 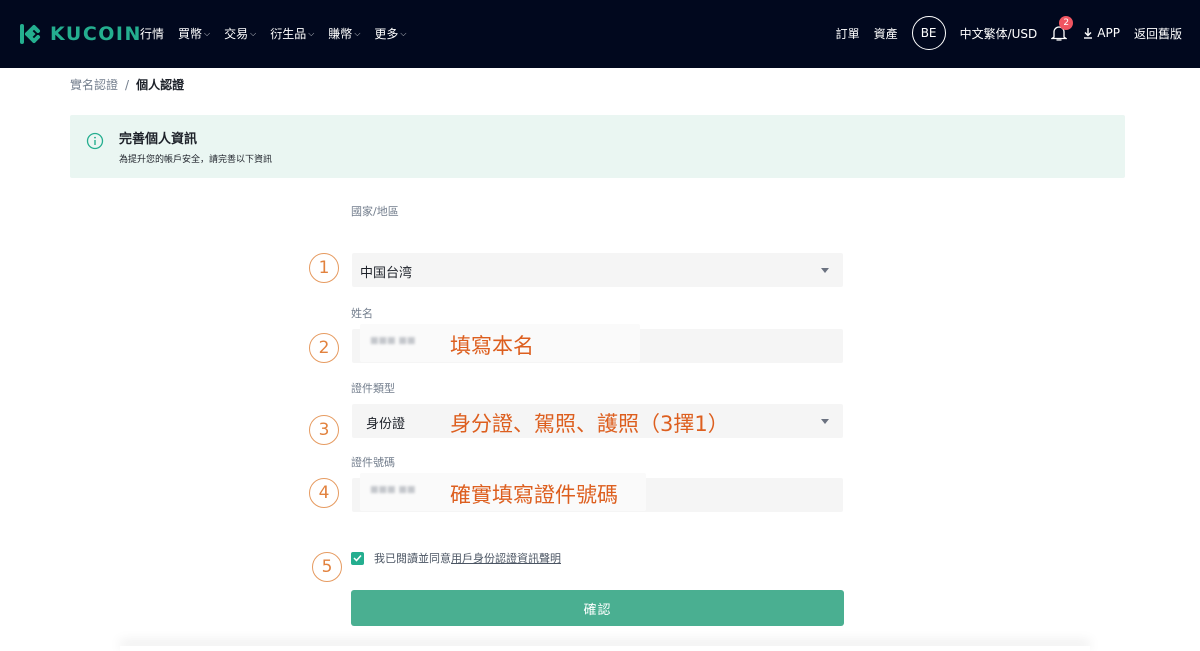 I want to click on breadcrumb-current: 個人認證, so click(x=160, y=85).